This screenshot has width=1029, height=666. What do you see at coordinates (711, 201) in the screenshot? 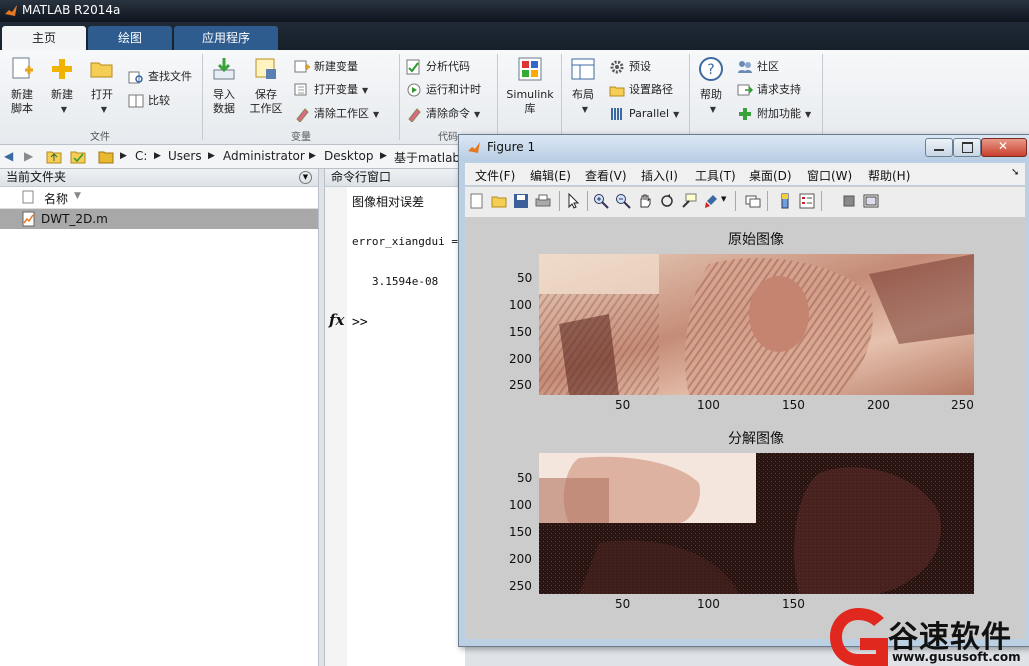
I see `brush-icon` at bounding box center [711, 201].